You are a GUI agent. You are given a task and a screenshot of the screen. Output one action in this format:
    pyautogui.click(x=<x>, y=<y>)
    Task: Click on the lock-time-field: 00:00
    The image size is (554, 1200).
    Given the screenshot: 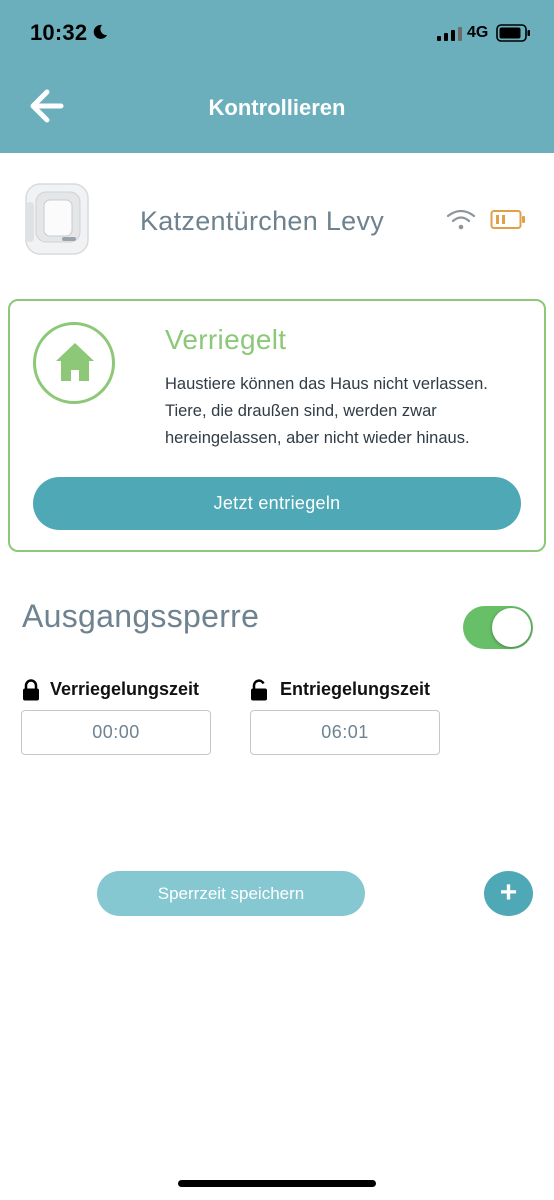 What is the action you would take?
    pyautogui.click(x=116, y=732)
    